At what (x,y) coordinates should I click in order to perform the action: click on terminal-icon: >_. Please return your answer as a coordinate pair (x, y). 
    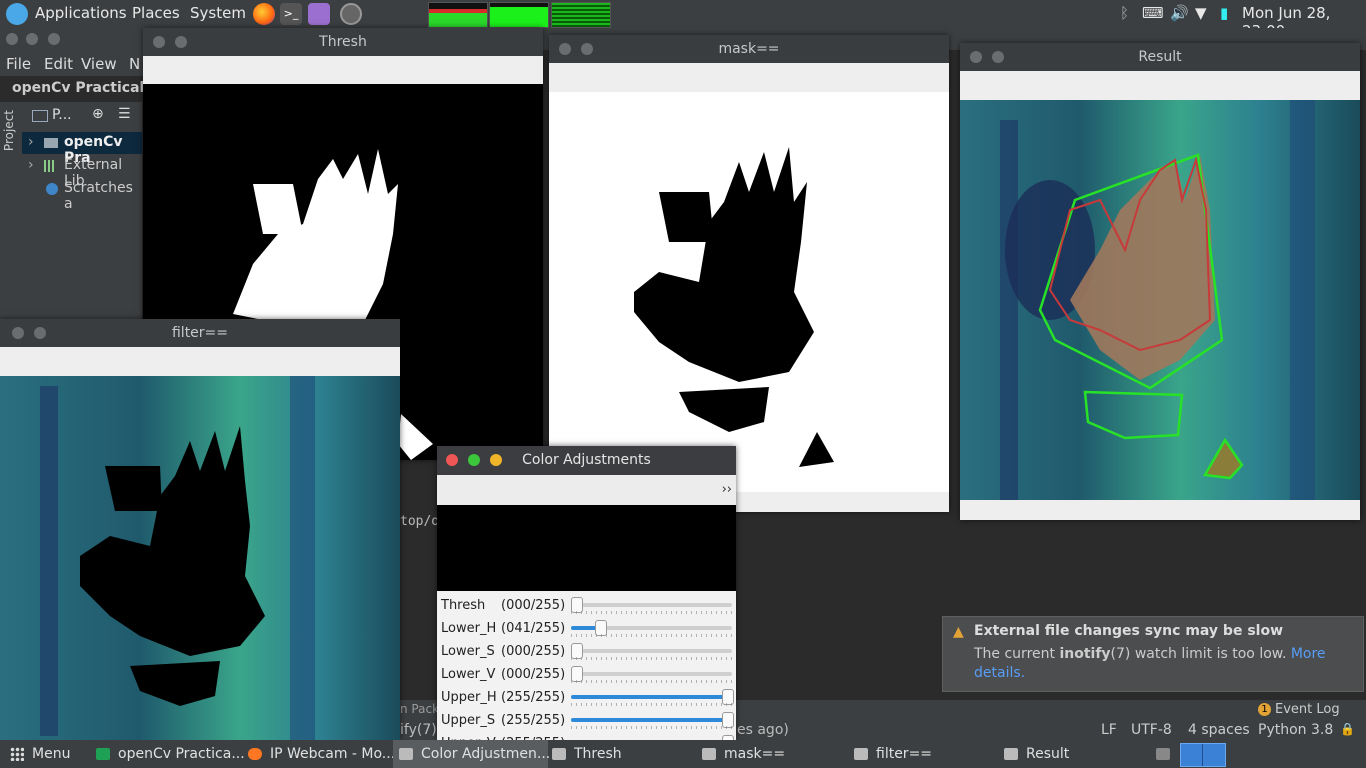
    Looking at the image, I should click on (291, 14).